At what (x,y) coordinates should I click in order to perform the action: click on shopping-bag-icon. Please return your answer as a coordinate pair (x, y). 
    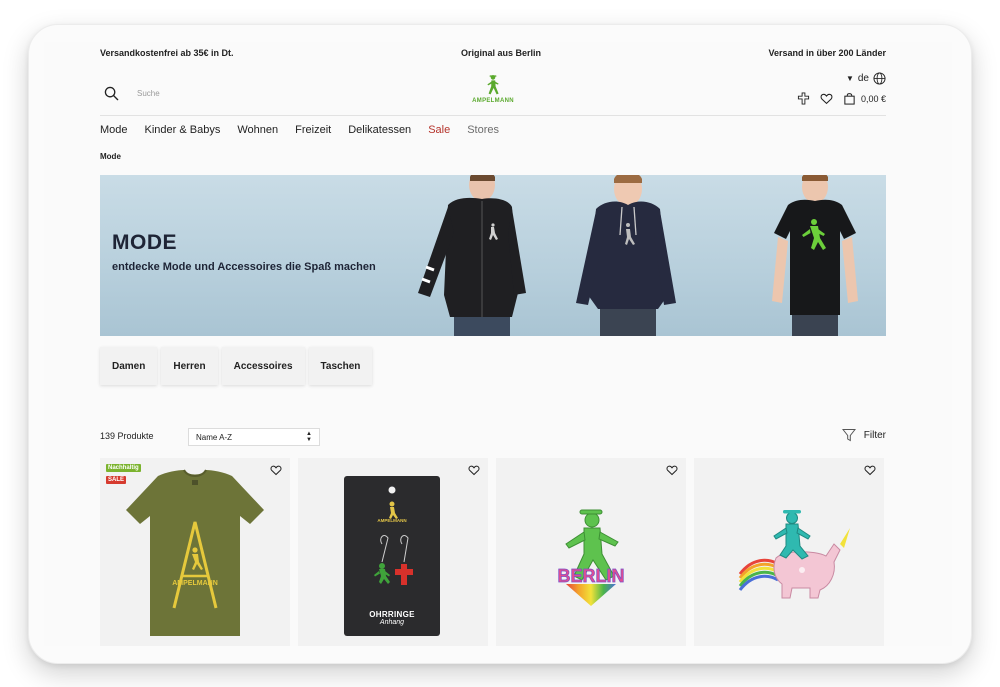
    Looking at the image, I should click on (849, 99).